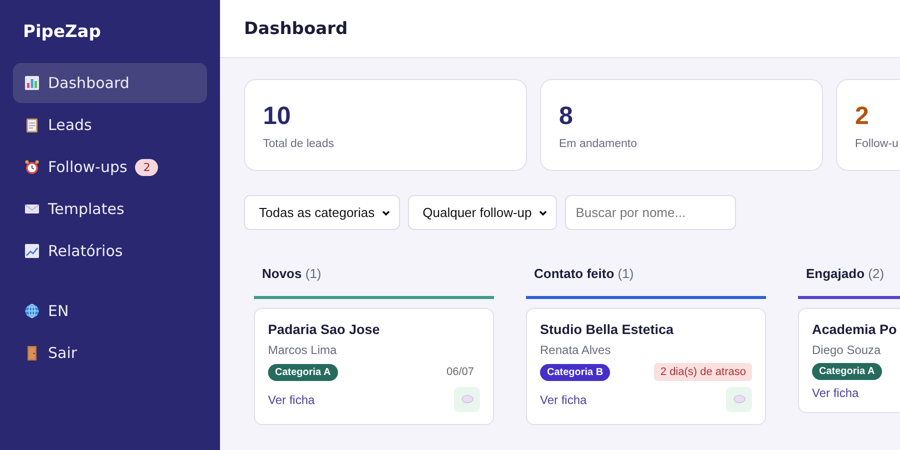 Image resolution: width=900 pixels, height=450 pixels. I want to click on nav-item: Templates, so click(110, 209).